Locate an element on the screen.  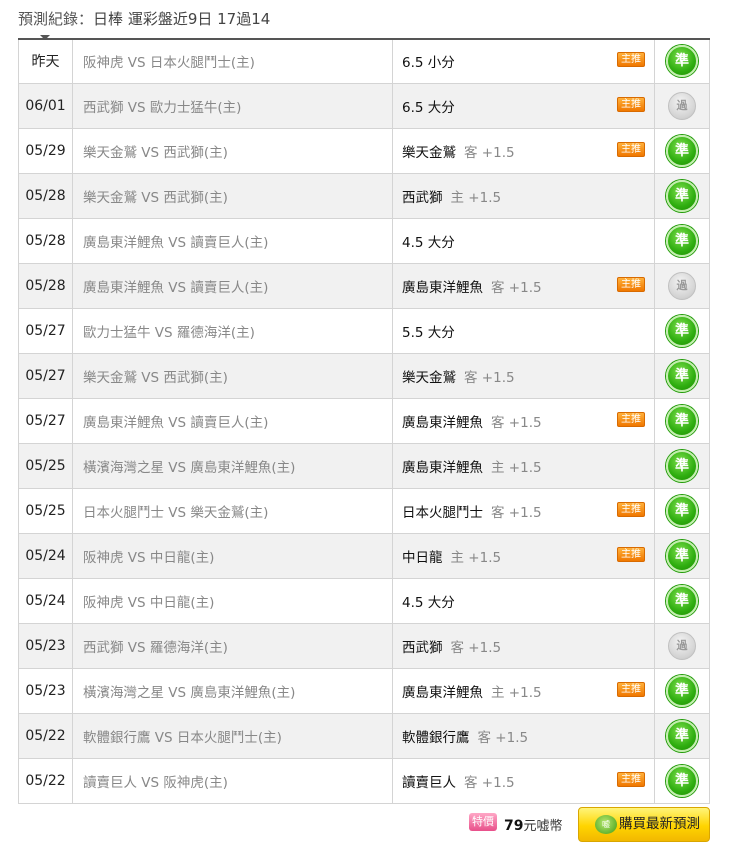
purchase-bar: 特價 79元嘘幣 嘘 購買最新預測 is located at coordinates (365, 826).